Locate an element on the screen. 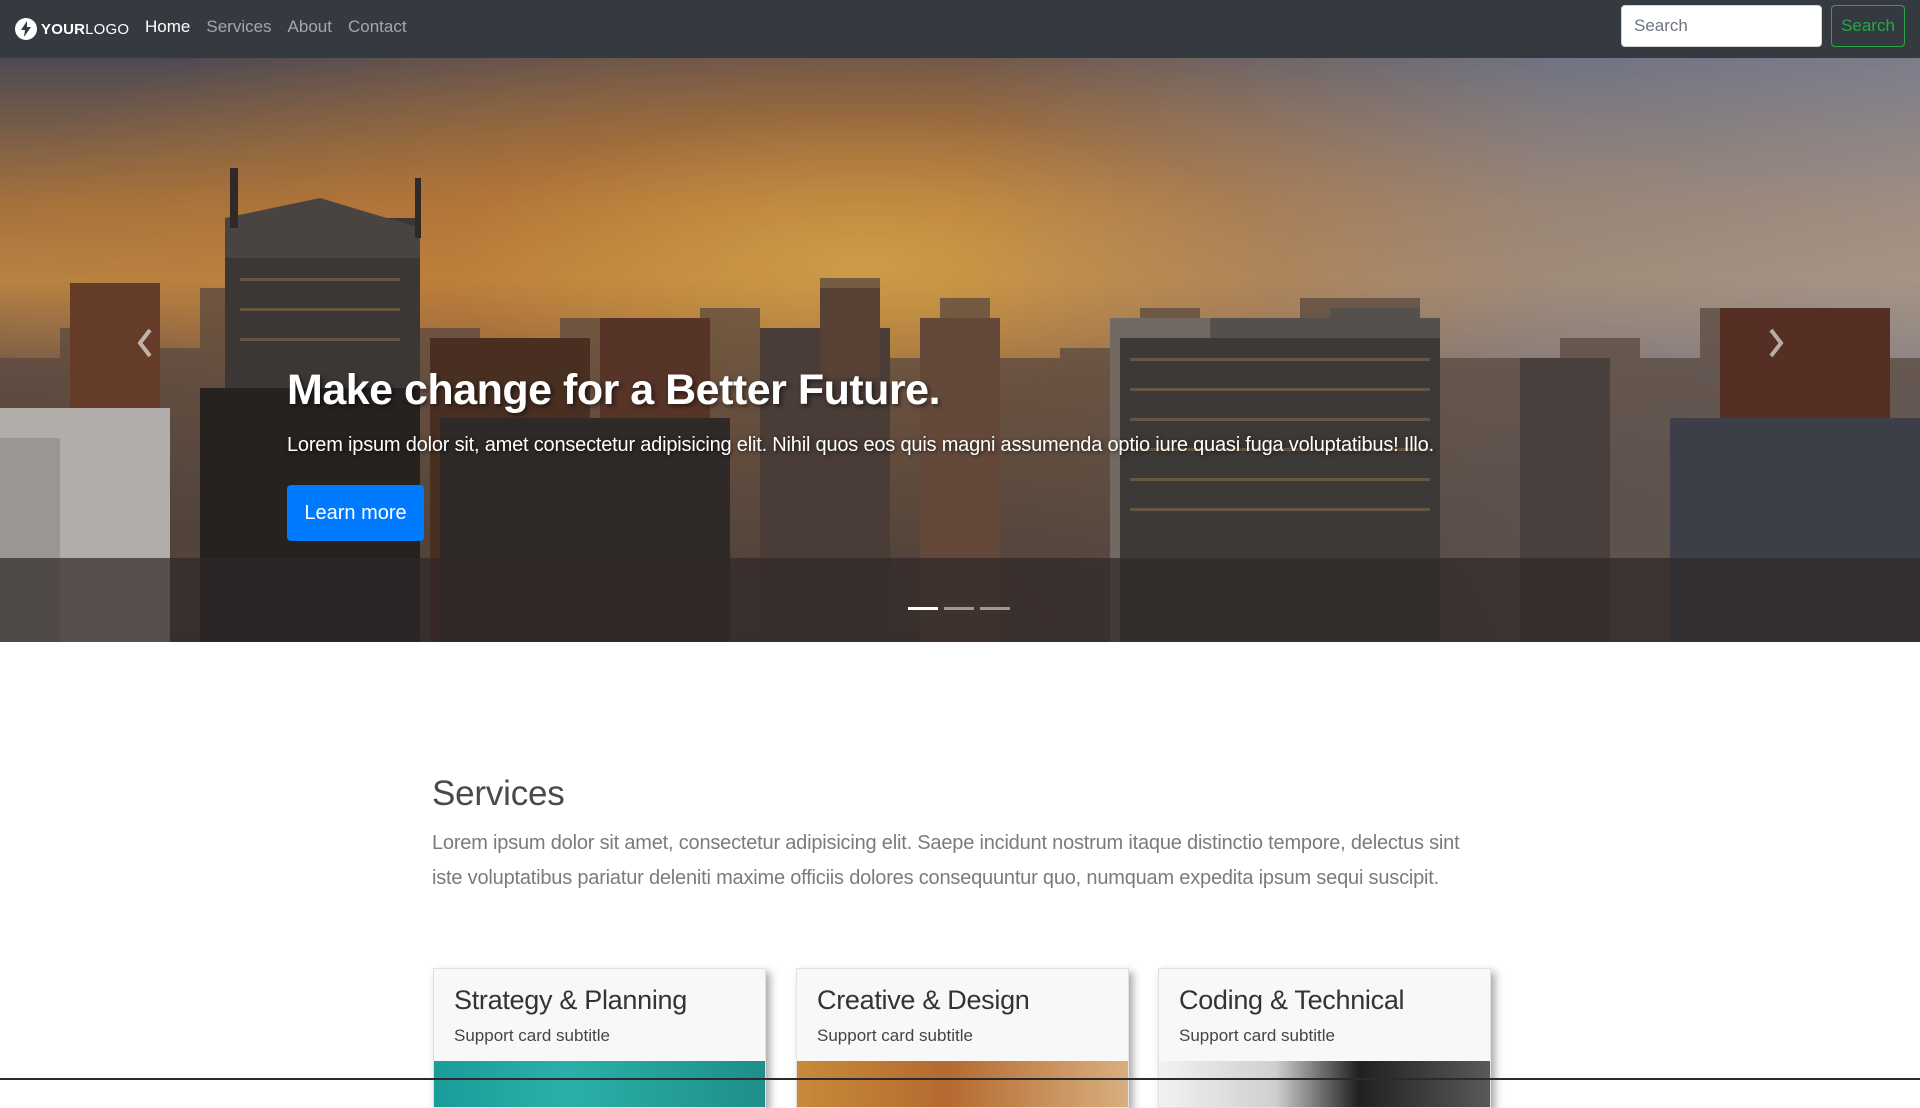 This screenshot has width=1920, height=1108. nav-link-contact: Contact is located at coordinates (377, 27).